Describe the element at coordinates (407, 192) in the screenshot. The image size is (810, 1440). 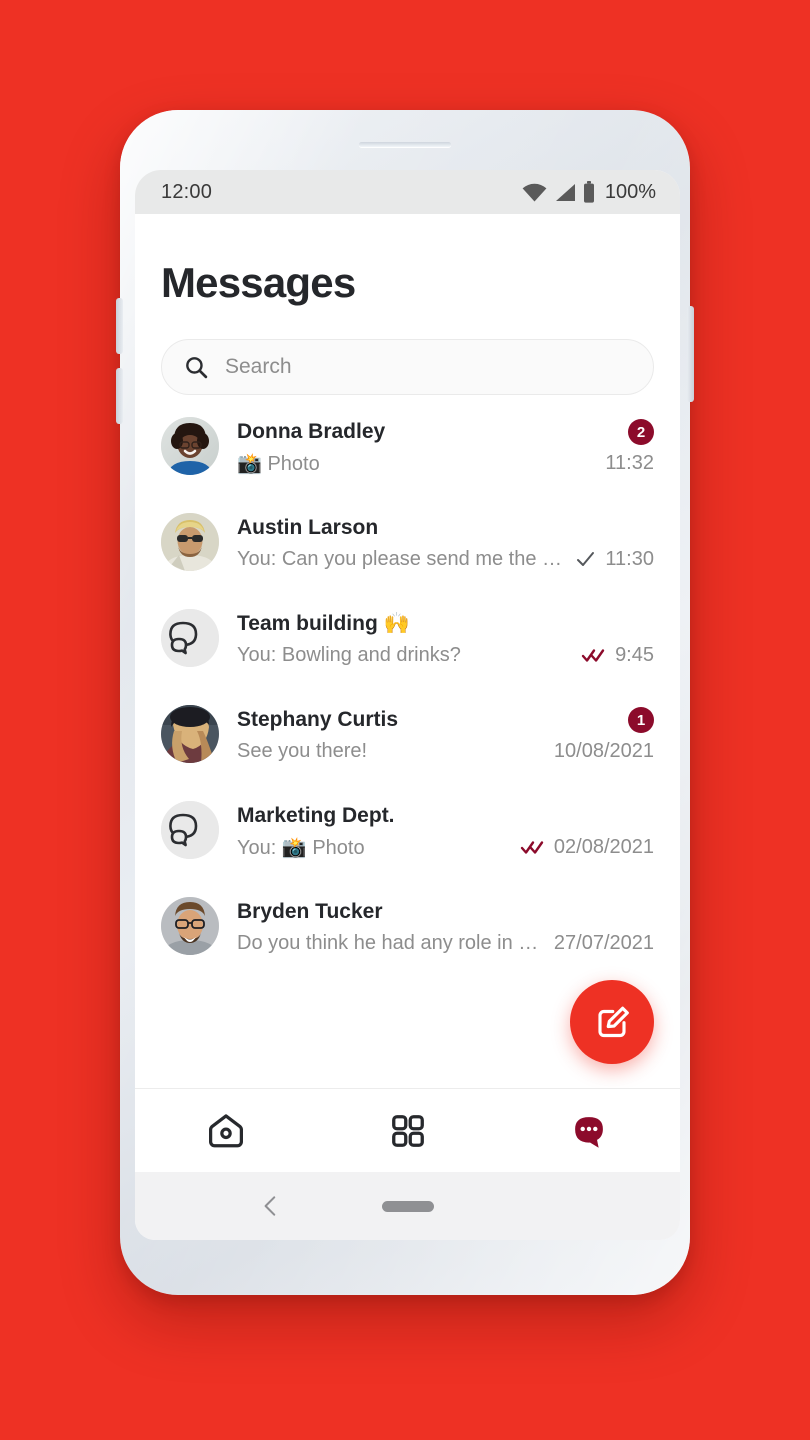
I see `status-bar: 12:00 100%` at that location.